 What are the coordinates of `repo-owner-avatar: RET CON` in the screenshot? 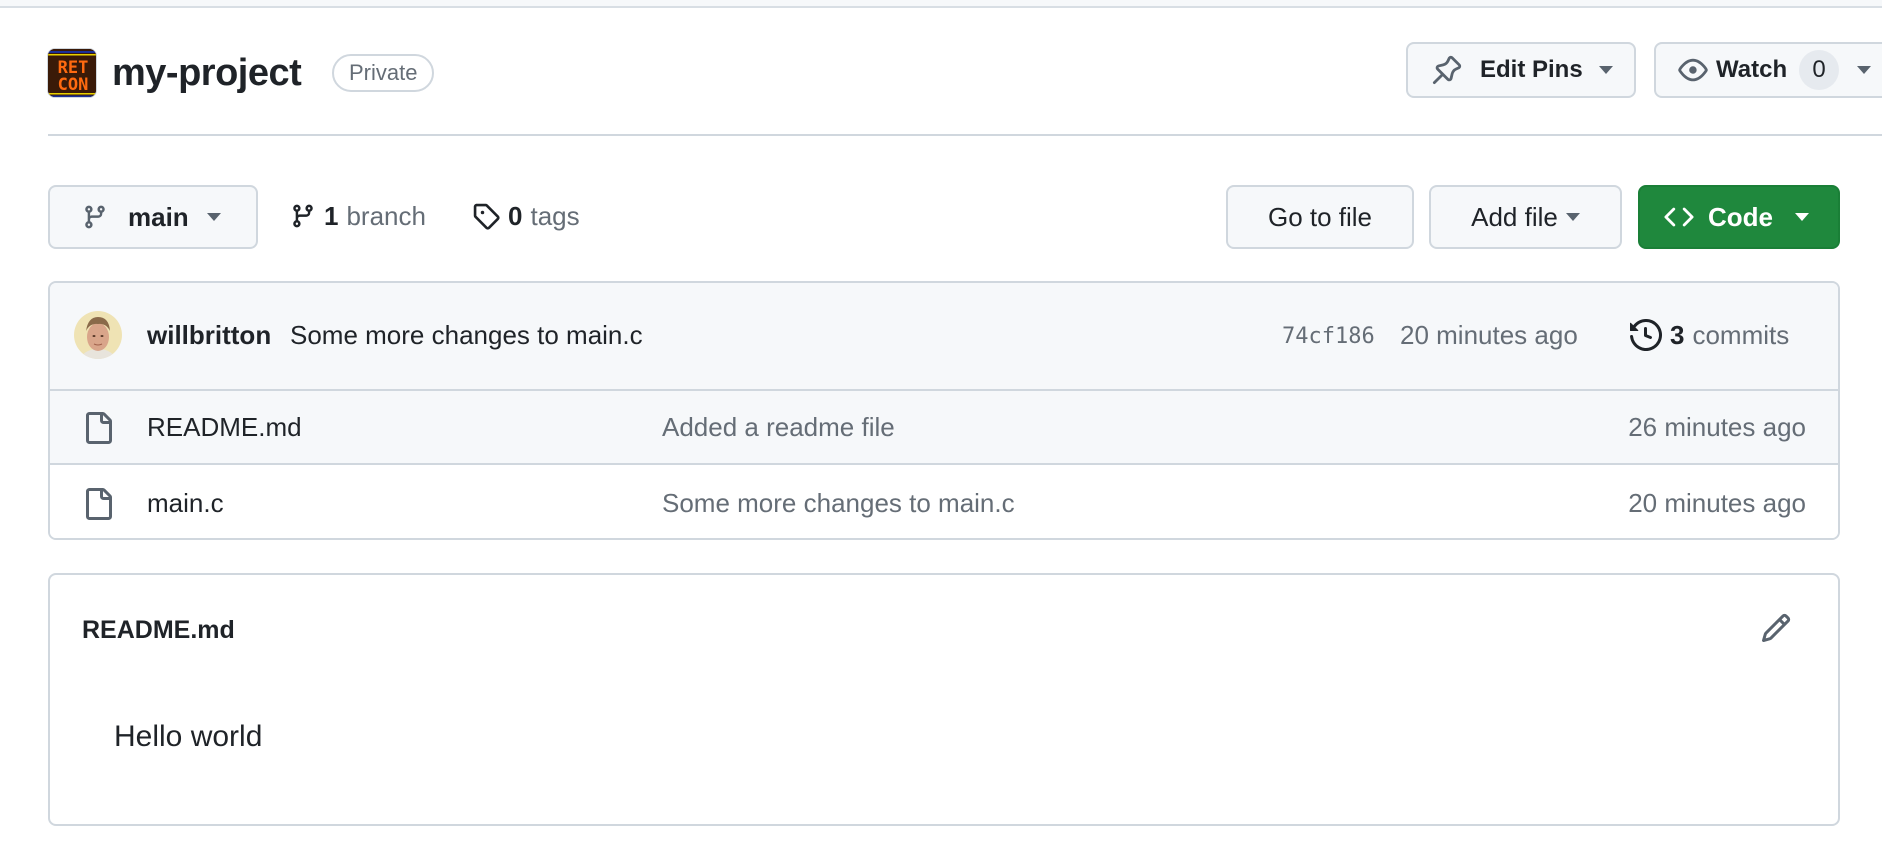 It's located at (72, 73).